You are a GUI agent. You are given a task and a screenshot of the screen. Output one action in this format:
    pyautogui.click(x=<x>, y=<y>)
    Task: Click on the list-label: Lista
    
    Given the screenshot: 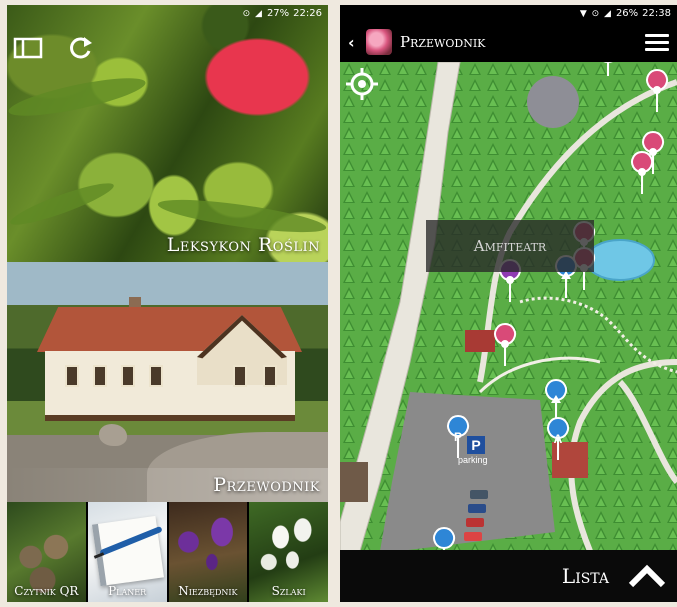 What is the action you would take?
    pyautogui.click(x=585, y=576)
    